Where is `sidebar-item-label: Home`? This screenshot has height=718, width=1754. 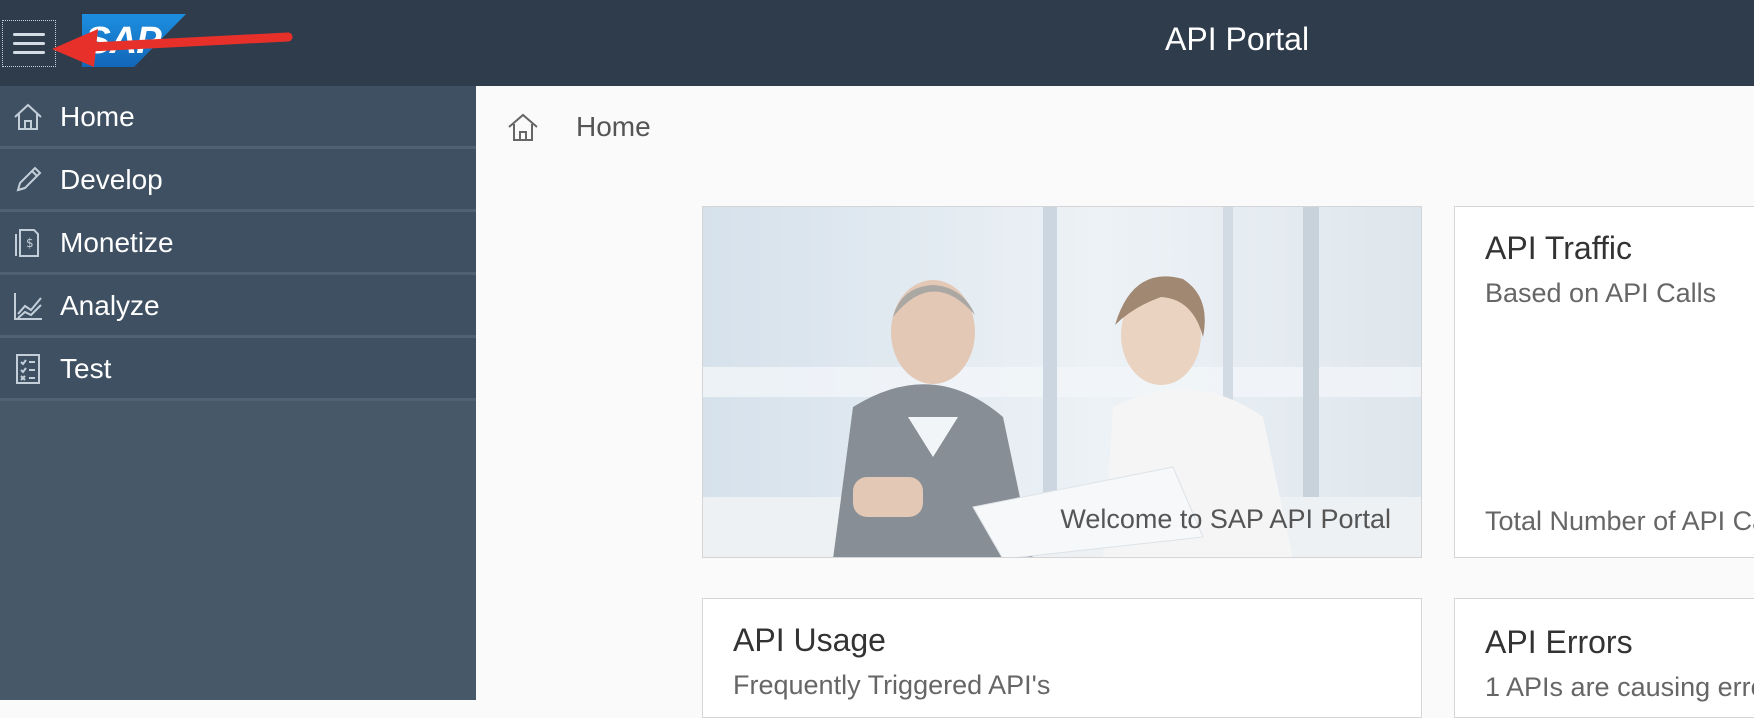
sidebar-item-label: Home is located at coordinates (97, 116).